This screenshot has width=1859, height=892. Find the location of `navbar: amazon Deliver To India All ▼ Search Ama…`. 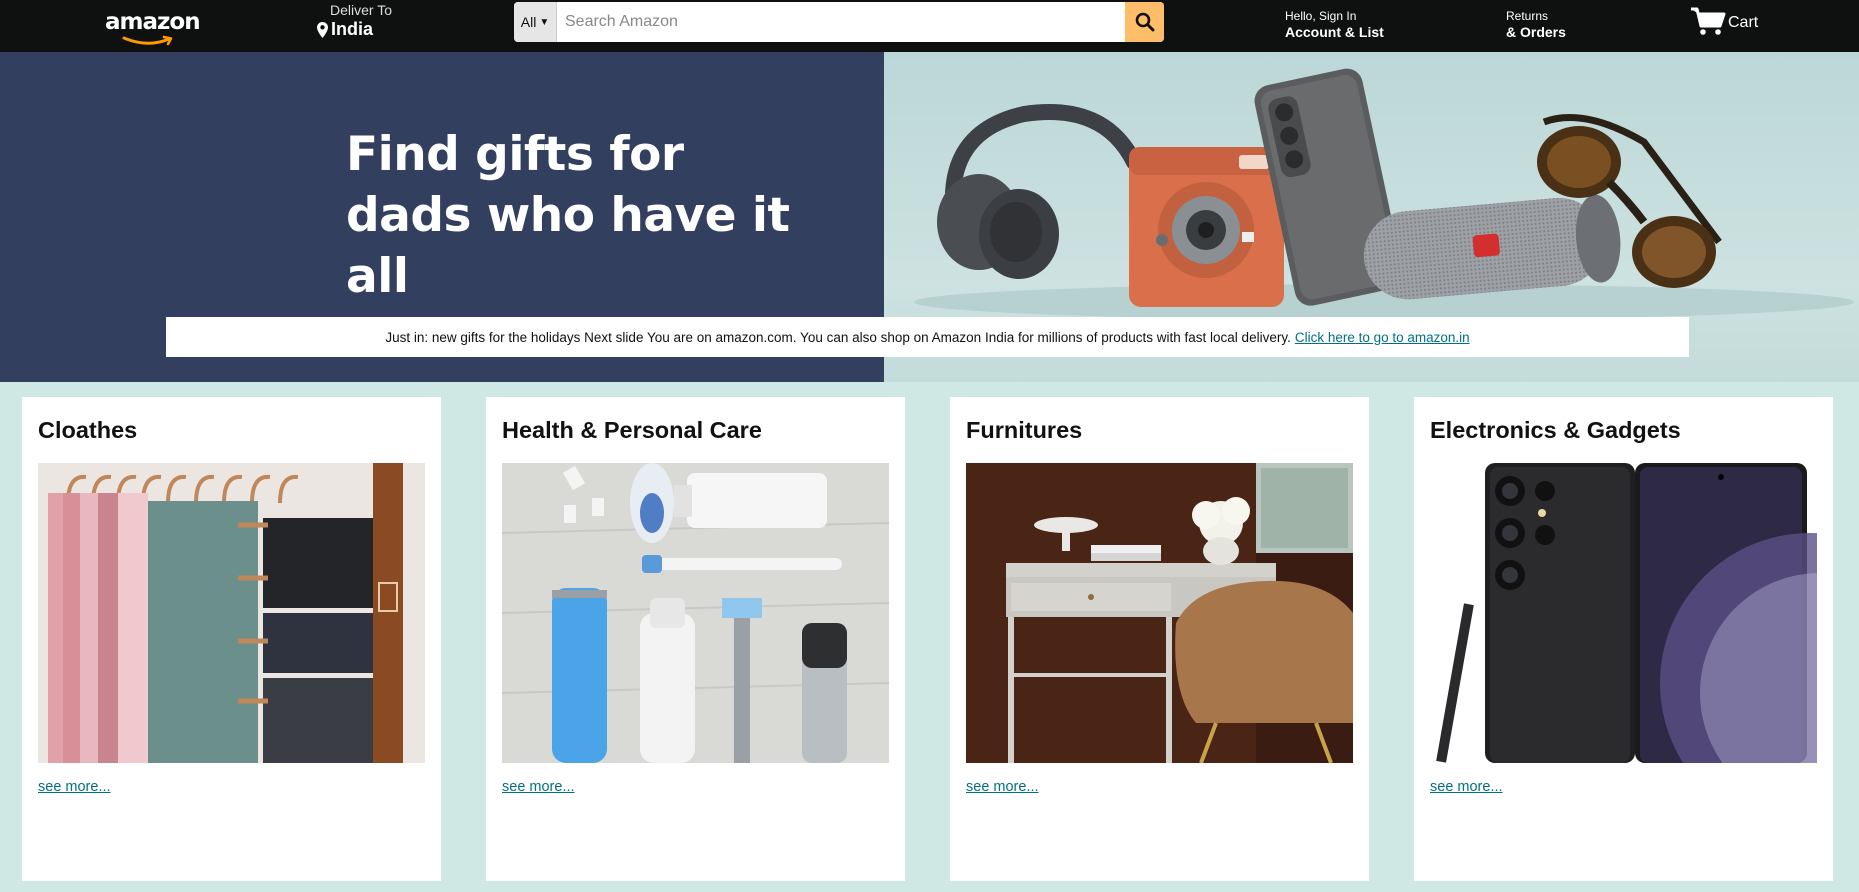

navbar: amazon Deliver To India All ▼ Search Ama… is located at coordinates (929, 26).